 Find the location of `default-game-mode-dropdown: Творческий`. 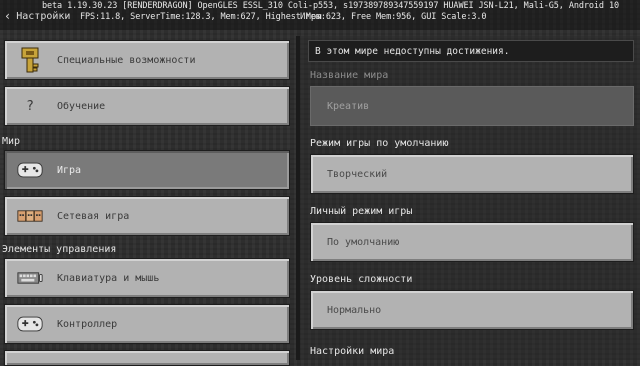

default-game-mode-dropdown: Творческий is located at coordinates (472, 174).